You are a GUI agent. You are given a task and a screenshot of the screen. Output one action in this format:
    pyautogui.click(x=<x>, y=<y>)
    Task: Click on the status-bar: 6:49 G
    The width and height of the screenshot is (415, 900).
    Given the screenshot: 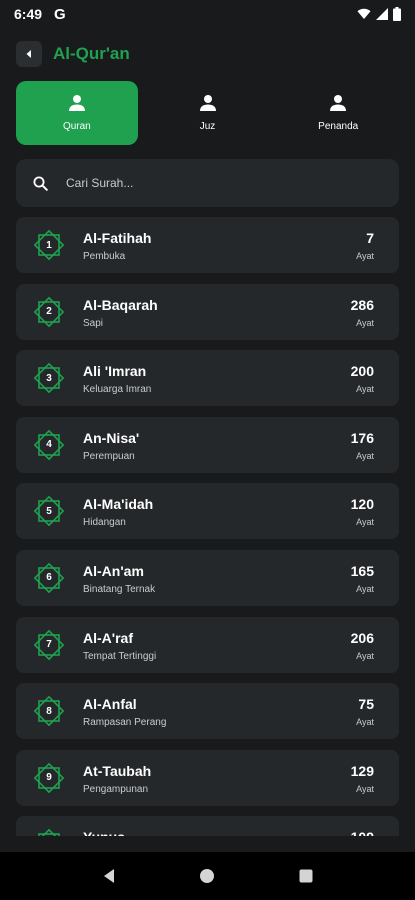 What is the action you would take?
    pyautogui.click(x=207, y=14)
    